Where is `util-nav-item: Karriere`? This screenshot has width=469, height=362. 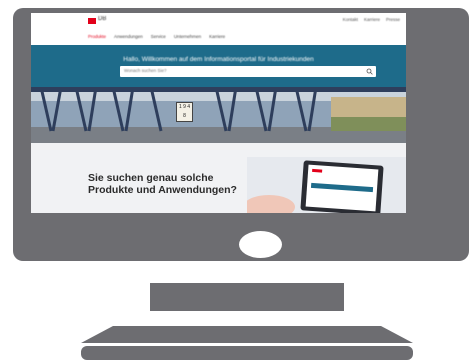
util-nav-item: Karriere is located at coordinates (372, 19).